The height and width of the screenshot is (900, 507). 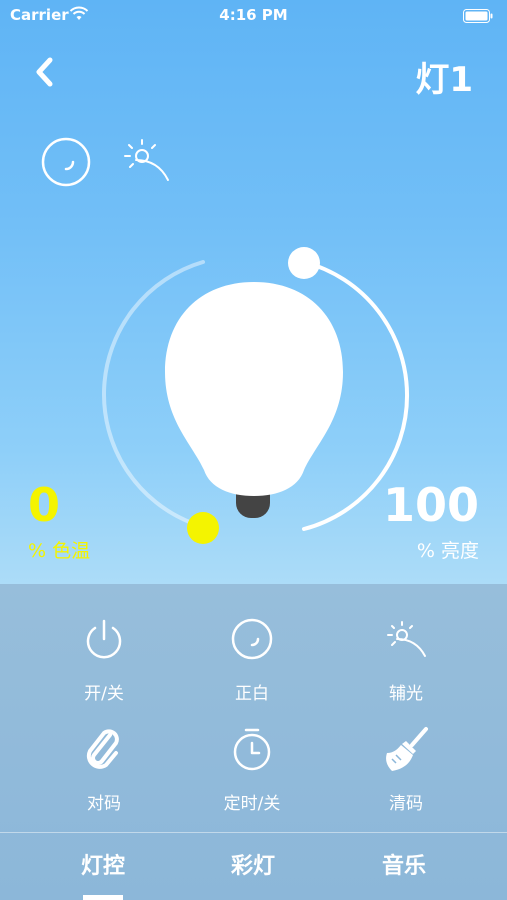 I want to click on auxiliary-light-icon, so click(x=406, y=639).